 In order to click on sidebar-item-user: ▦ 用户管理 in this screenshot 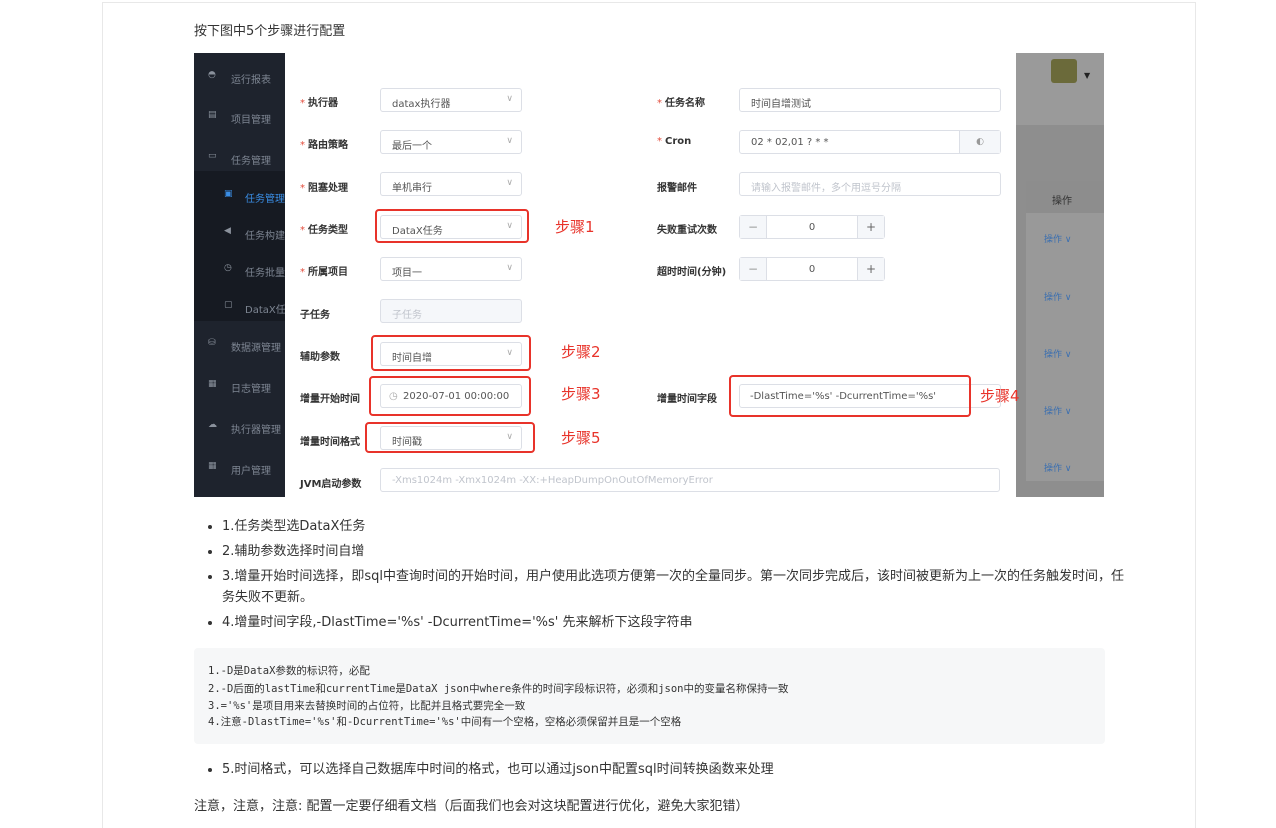, I will do `click(239, 470)`.